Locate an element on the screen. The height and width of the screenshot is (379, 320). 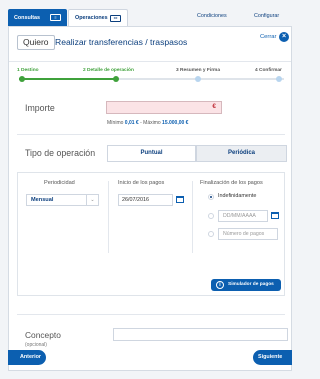
currency-symbol: € is located at coordinates (214, 106).